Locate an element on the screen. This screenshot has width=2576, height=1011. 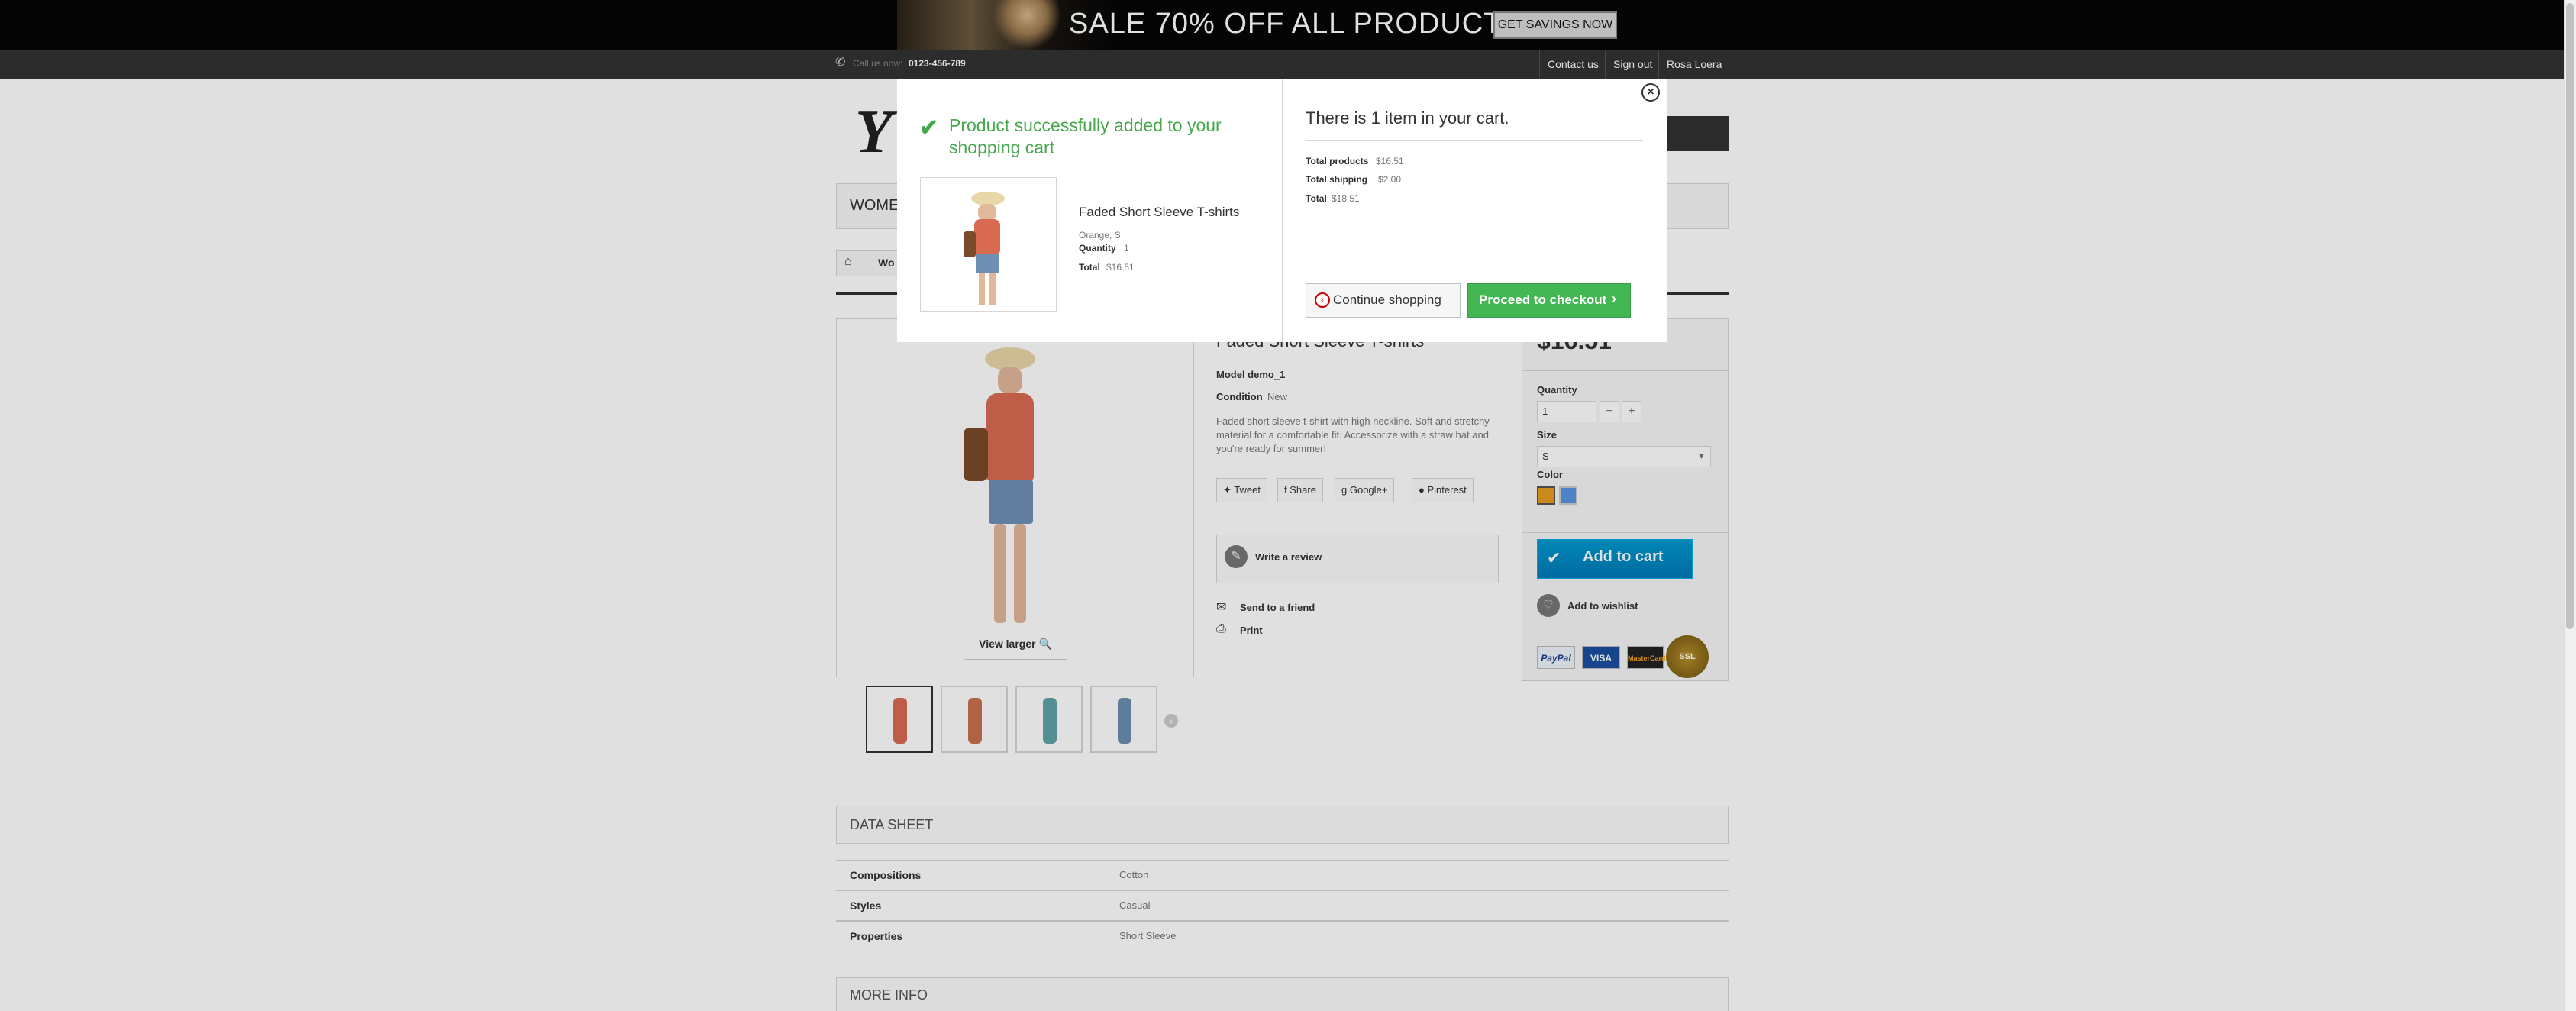
model-head is located at coordinates (1010, 380).